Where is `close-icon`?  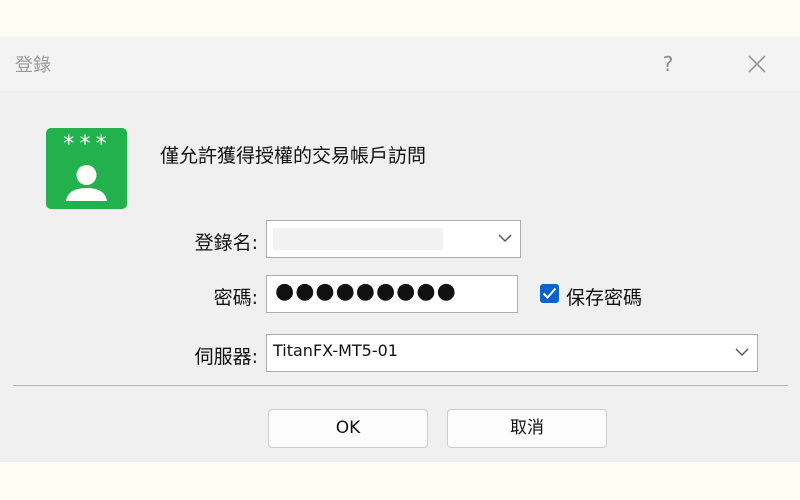
close-icon is located at coordinates (757, 64).